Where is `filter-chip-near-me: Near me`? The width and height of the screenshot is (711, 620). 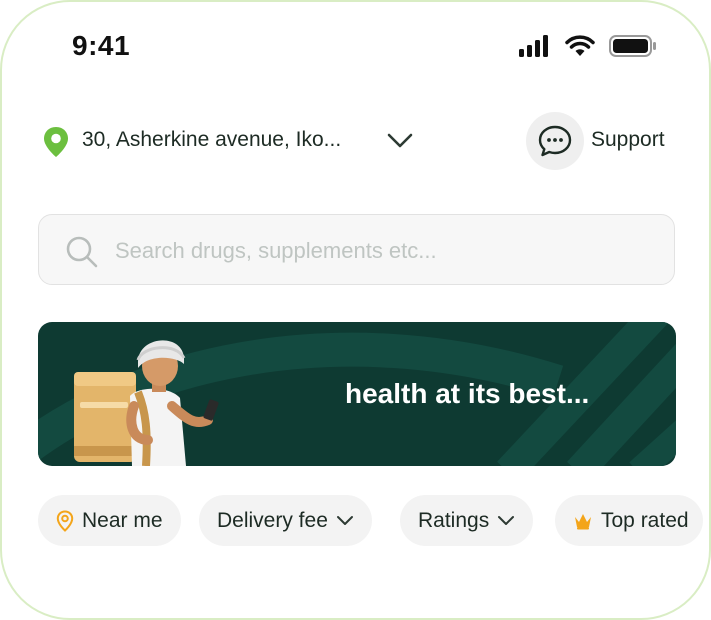
filter-chip-near-me: Near me is located at coordinates (109, 520).